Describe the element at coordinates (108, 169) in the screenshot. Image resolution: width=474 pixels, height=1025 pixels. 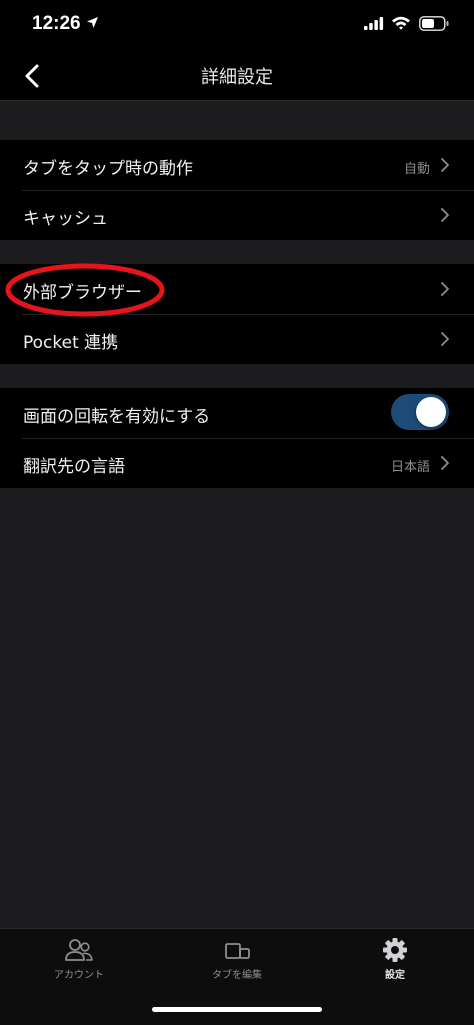
I see `row-label: タブをタップ時の動作` at that location.